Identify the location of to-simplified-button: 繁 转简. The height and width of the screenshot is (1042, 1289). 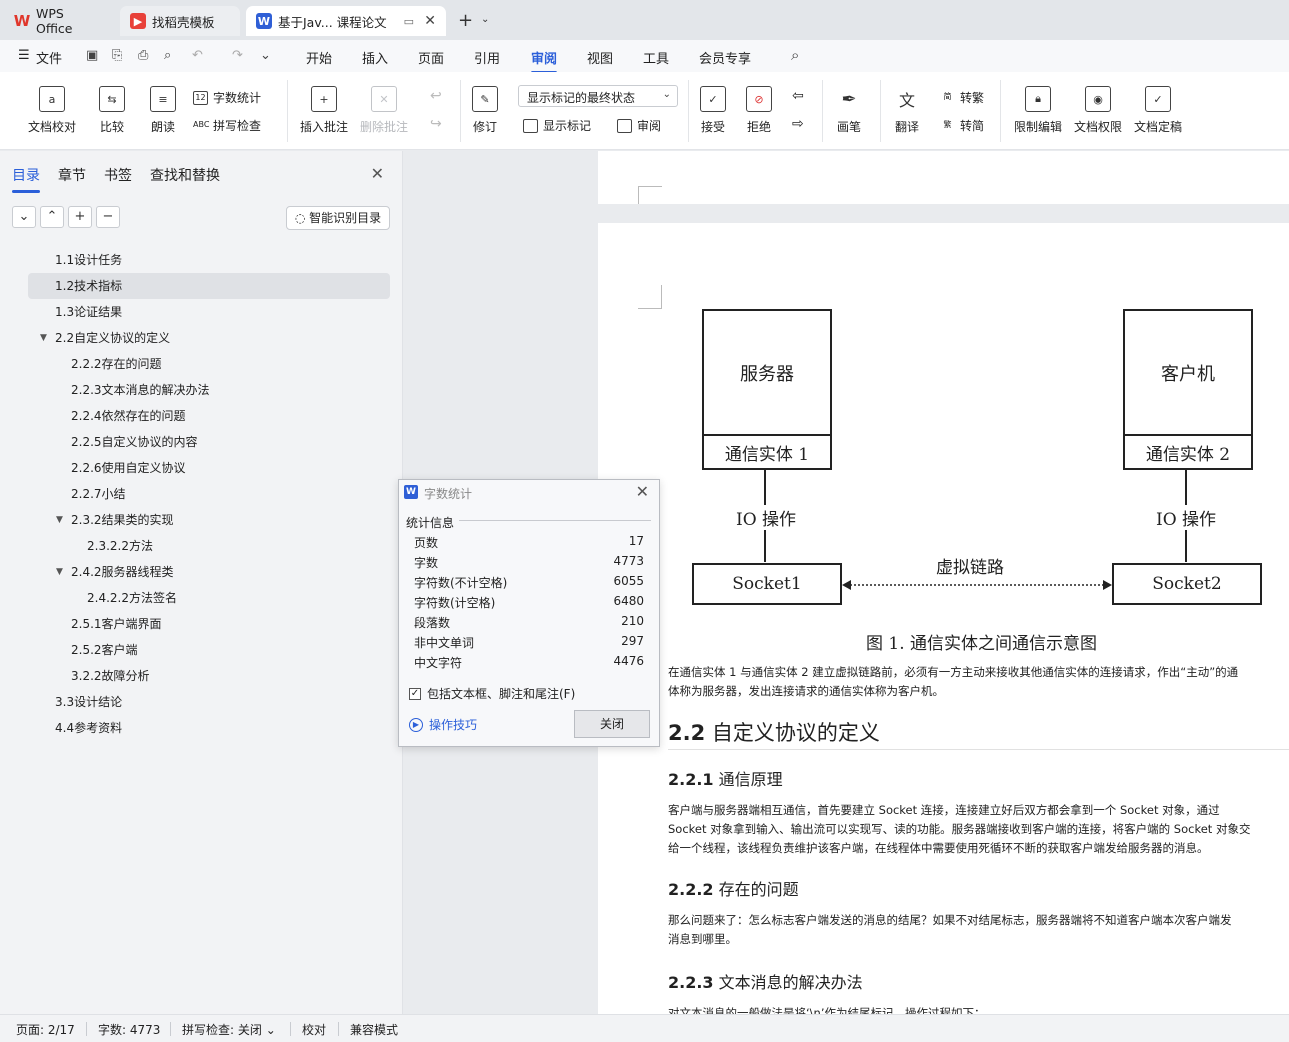
(962, 125).